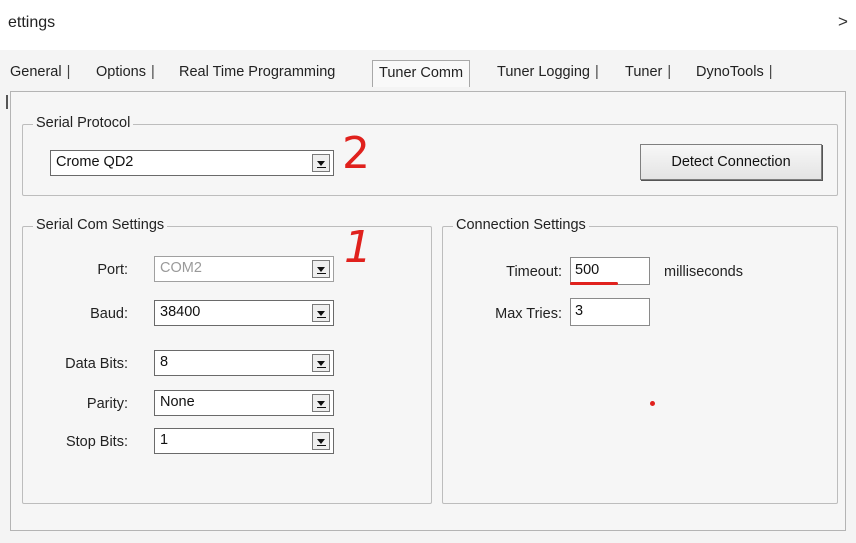 This screenshot has width=856, height=543. I want to click on window-title: ettings, so click(32, 22).